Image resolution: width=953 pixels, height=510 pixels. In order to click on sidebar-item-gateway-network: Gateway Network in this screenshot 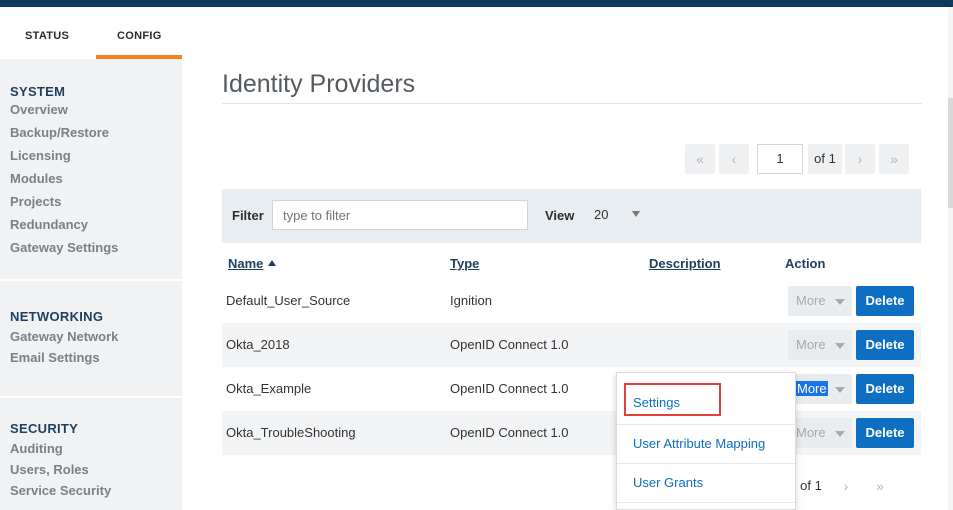, I will do `click(64, 336)`.